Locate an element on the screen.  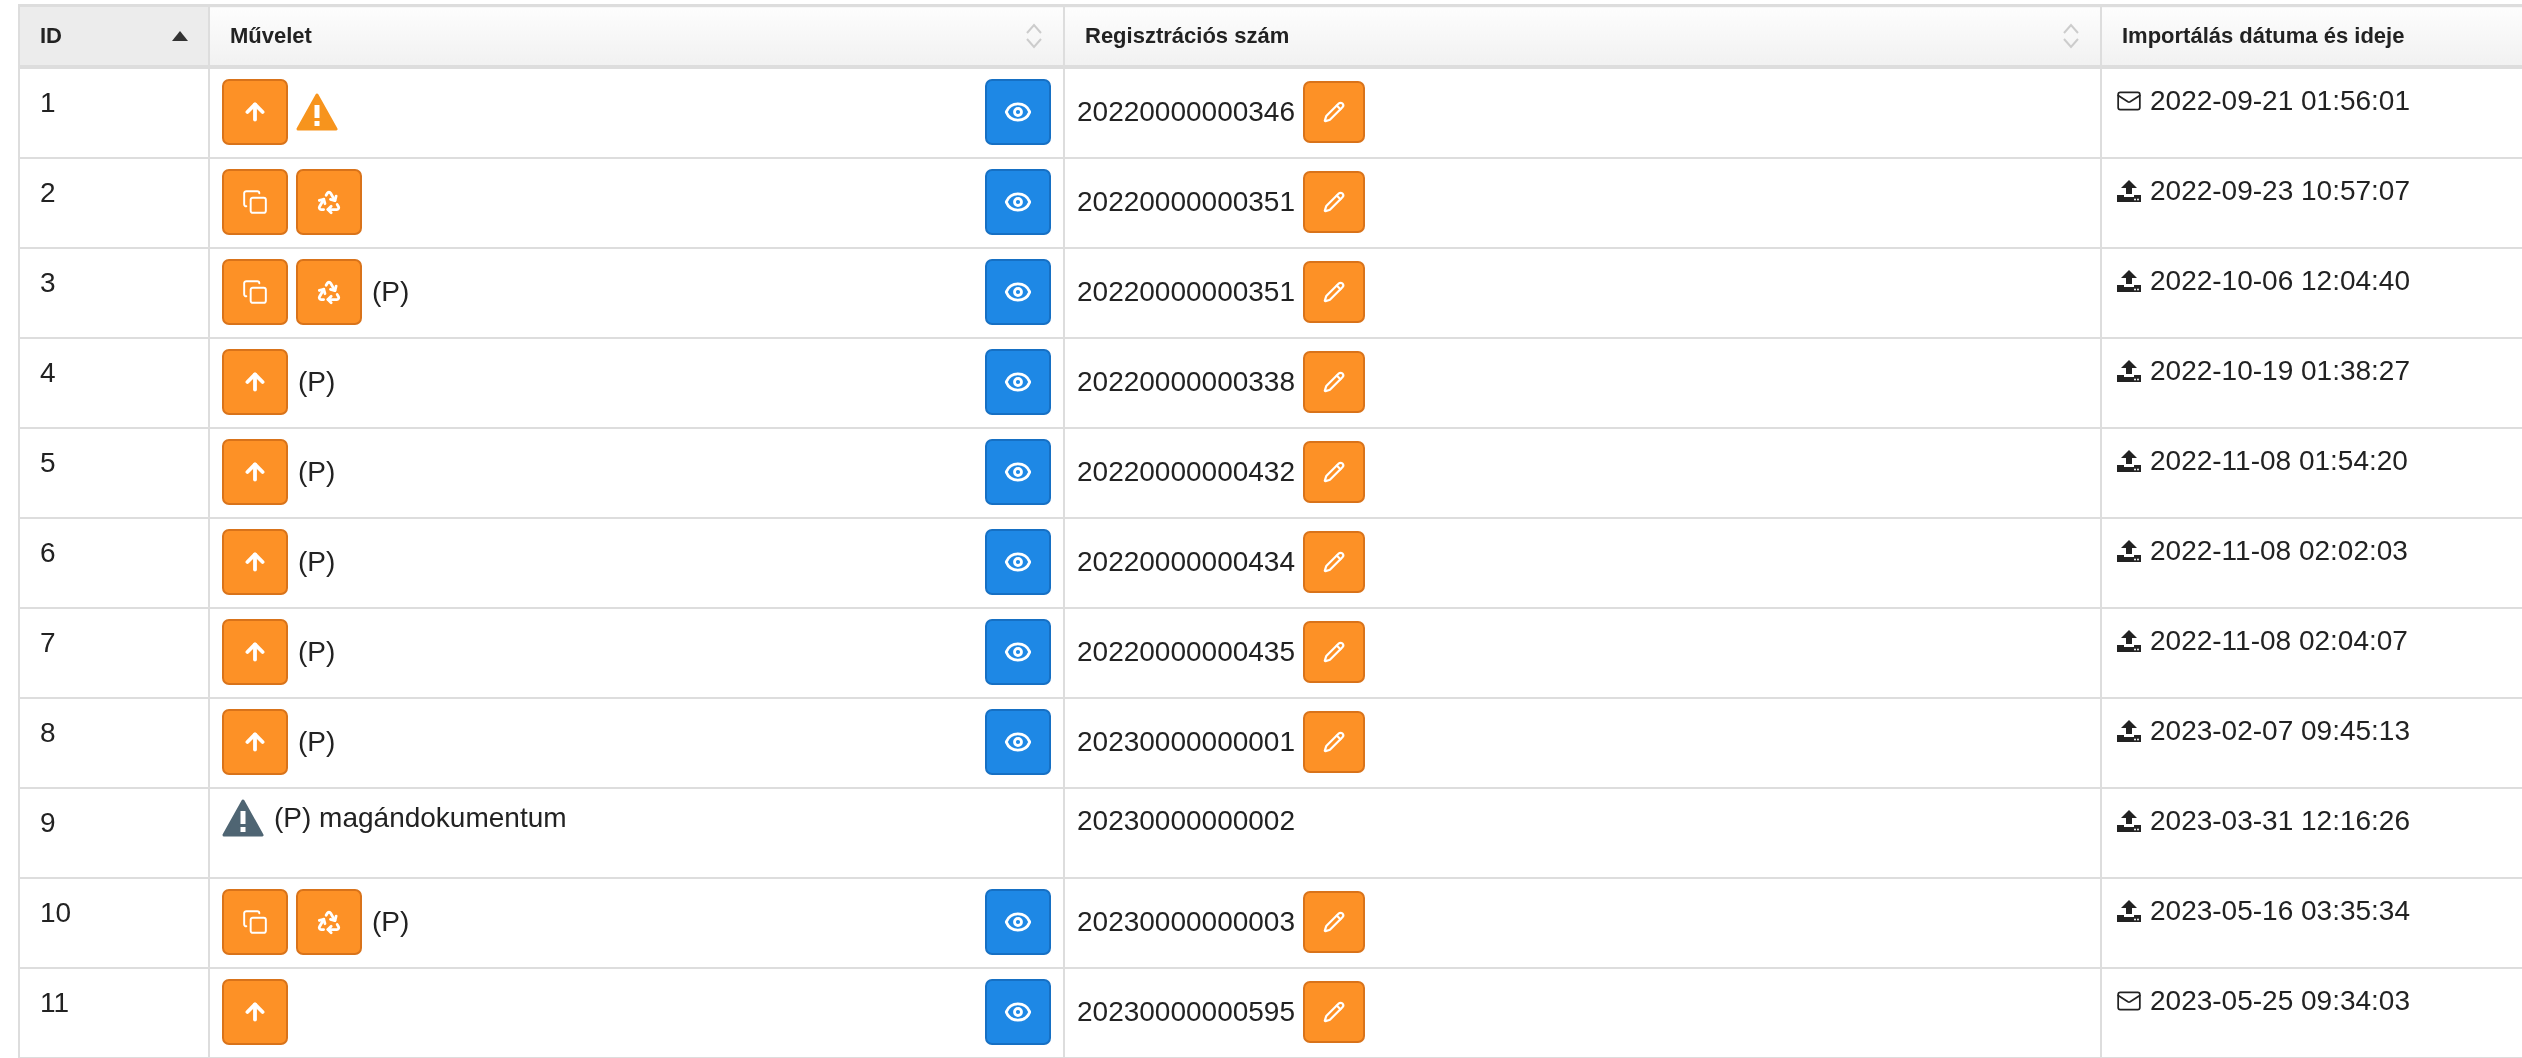
import-datetime: 2022-09-21 01:56:01 is located at coordinates (2280, 101).